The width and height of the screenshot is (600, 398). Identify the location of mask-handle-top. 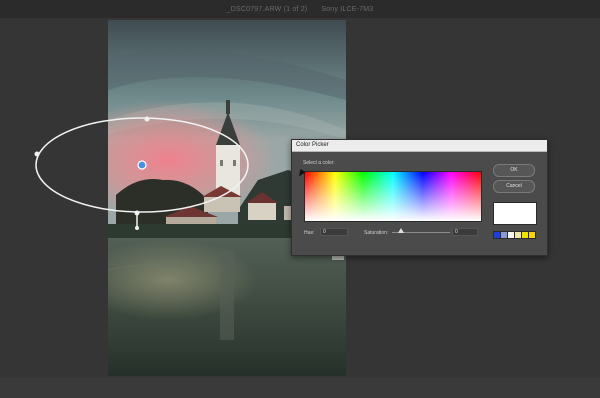
(147, 119).